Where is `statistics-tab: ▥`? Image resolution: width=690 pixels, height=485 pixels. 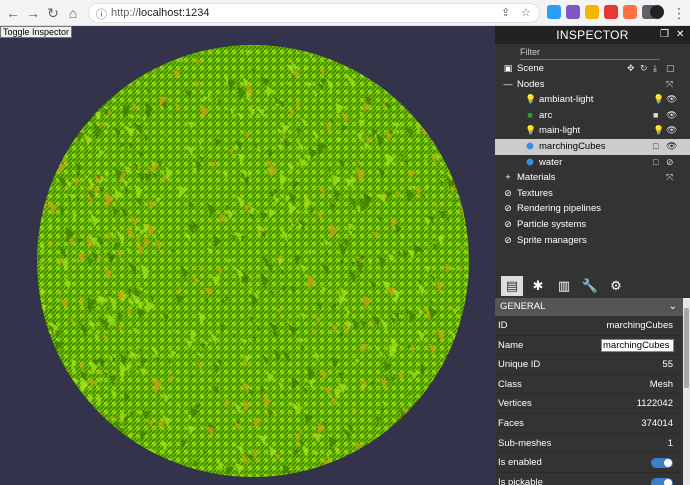 statistics-tab: ▥ is located at coordinates (564, 286).